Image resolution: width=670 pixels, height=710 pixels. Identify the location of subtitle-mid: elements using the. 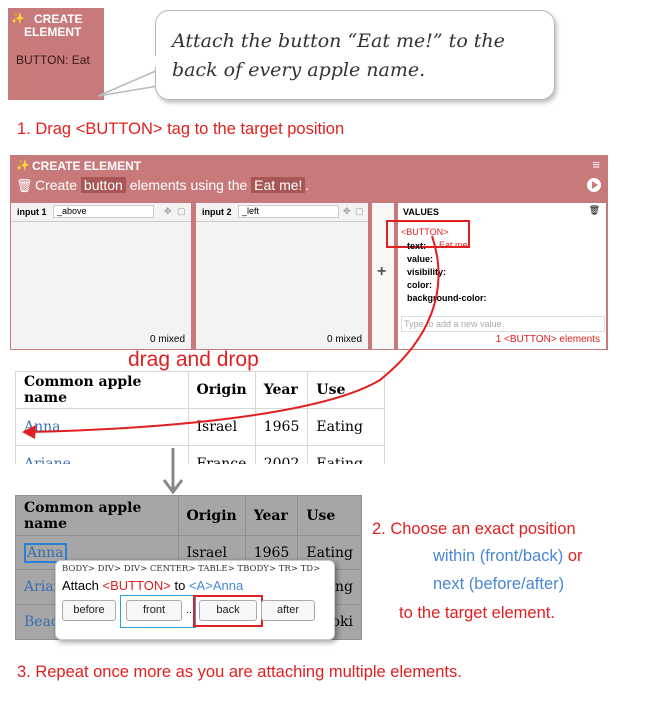
(188, 185).